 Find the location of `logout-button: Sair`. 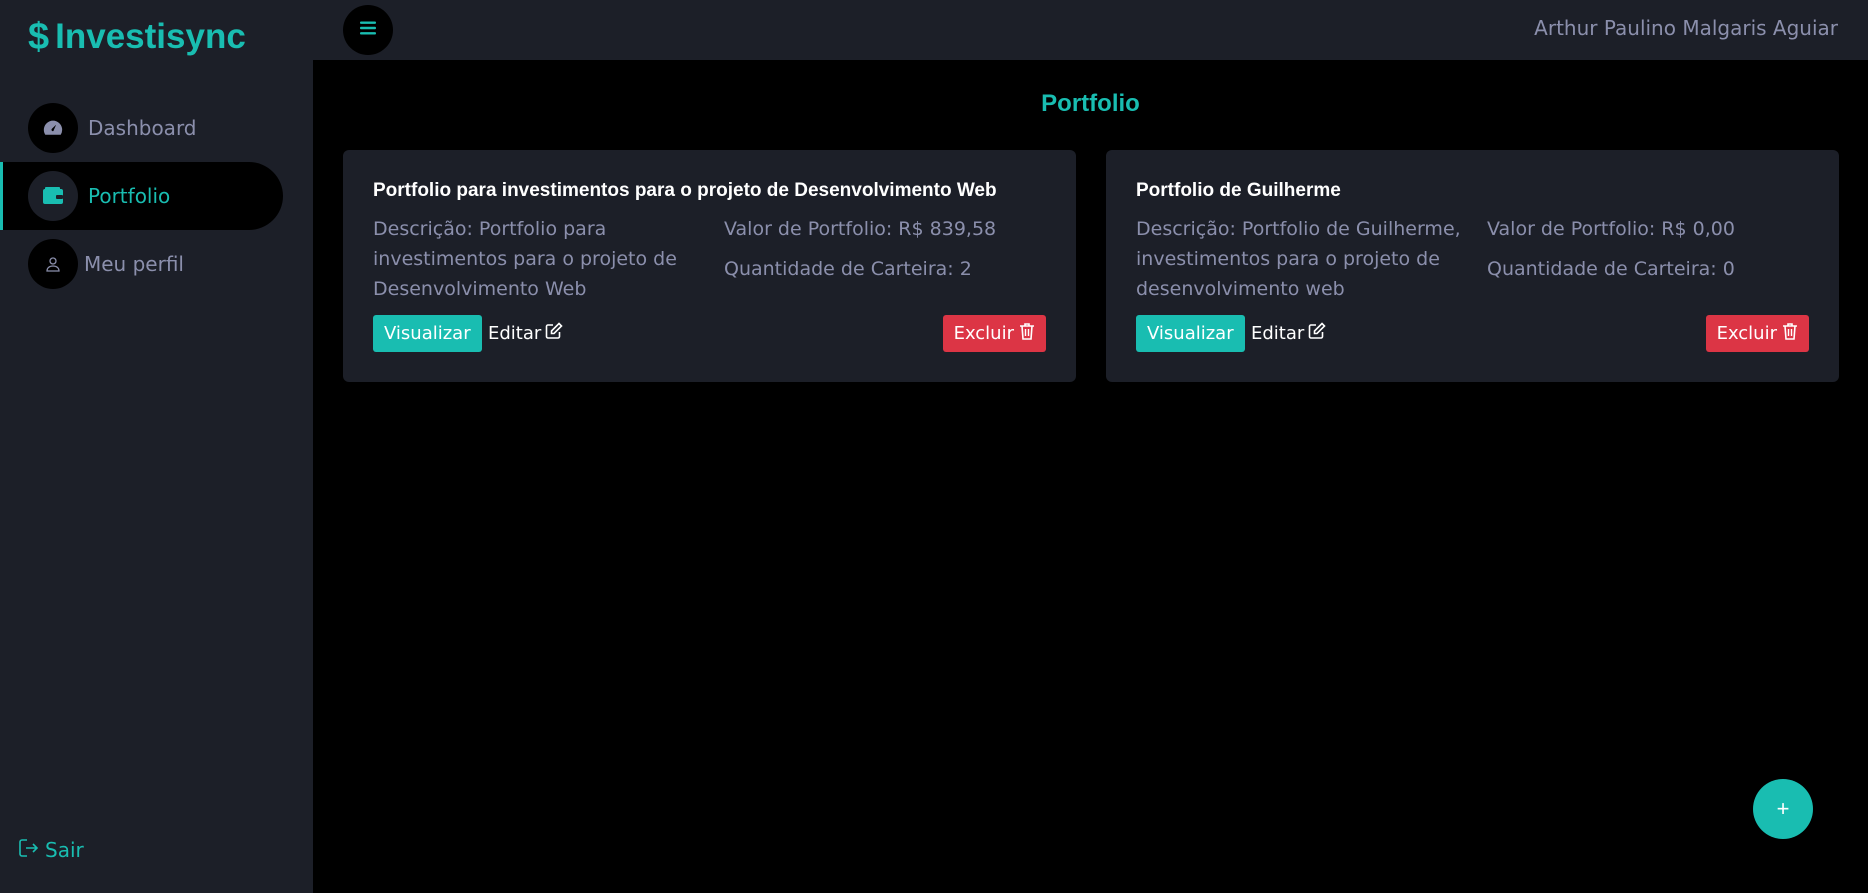

logout-button: Sair is located at coordinates (51, 850).